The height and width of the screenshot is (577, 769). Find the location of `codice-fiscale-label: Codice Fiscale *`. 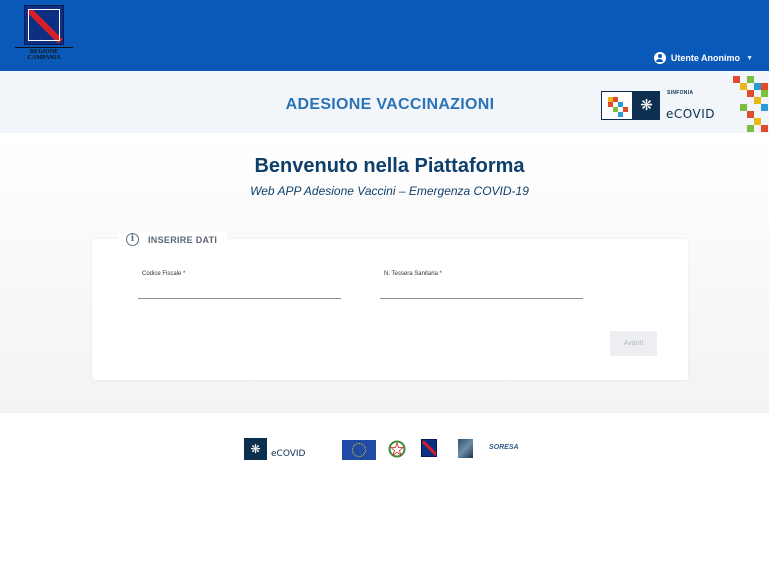

codice-fiscale-label: Codice Fiscale * is located at coordinates (164, 274).